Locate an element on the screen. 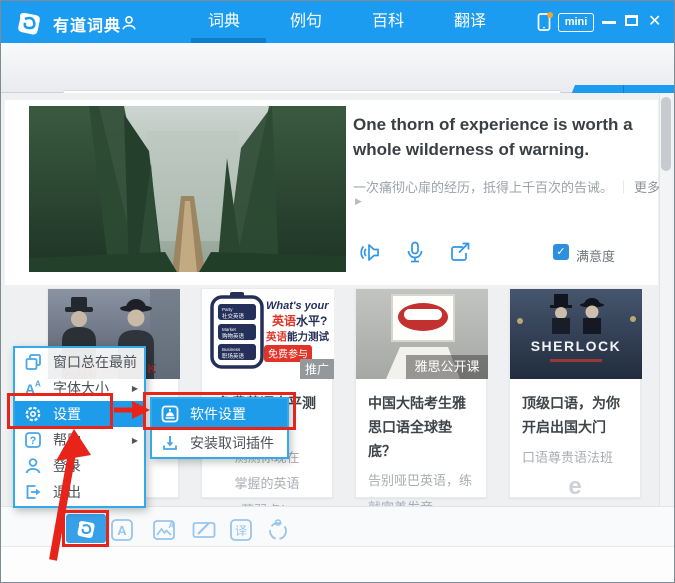 The height and width of the screenshot is (583, 675). tab-dictionary: 词典 is located at coordinates (224, 22).